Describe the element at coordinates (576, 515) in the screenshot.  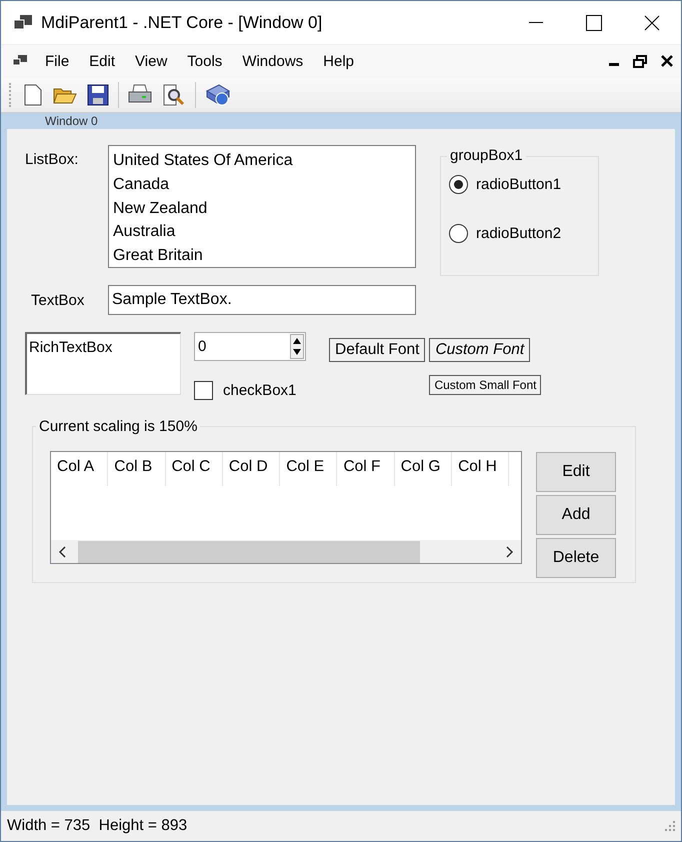
I see `action-button: Add` at that location.